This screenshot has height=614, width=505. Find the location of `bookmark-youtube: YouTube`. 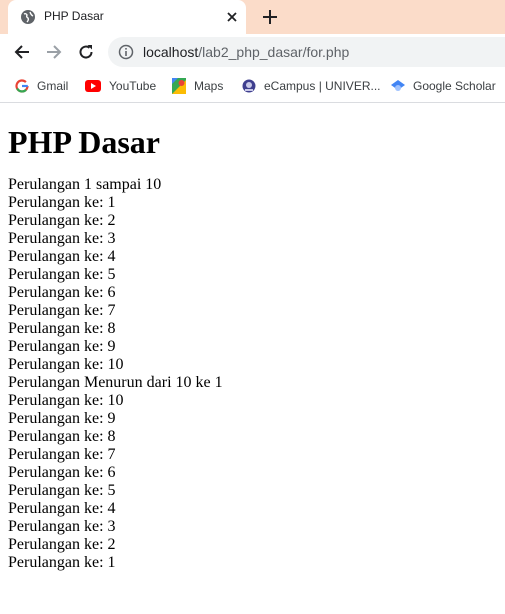

bookmark-youtube: YouTube is located at coordinates (120, 86).